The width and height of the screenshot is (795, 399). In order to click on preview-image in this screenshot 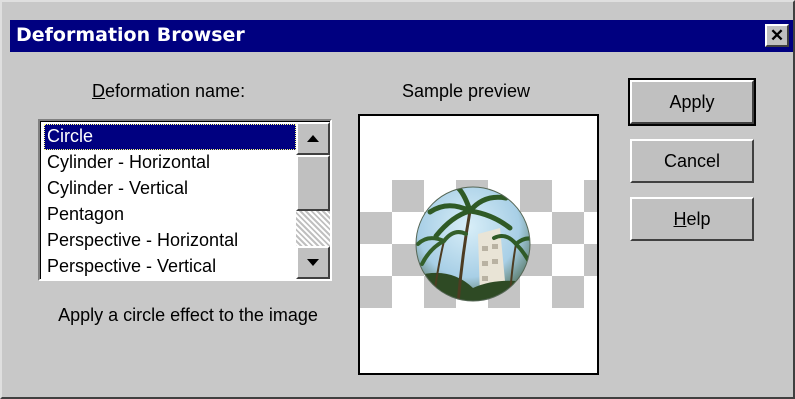, I will do `click(478, 244)`.